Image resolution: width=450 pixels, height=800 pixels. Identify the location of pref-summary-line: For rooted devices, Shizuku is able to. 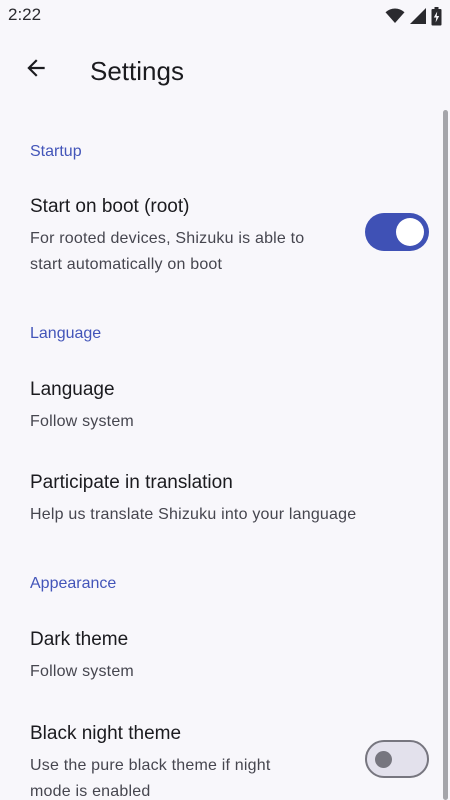
(167, 238).